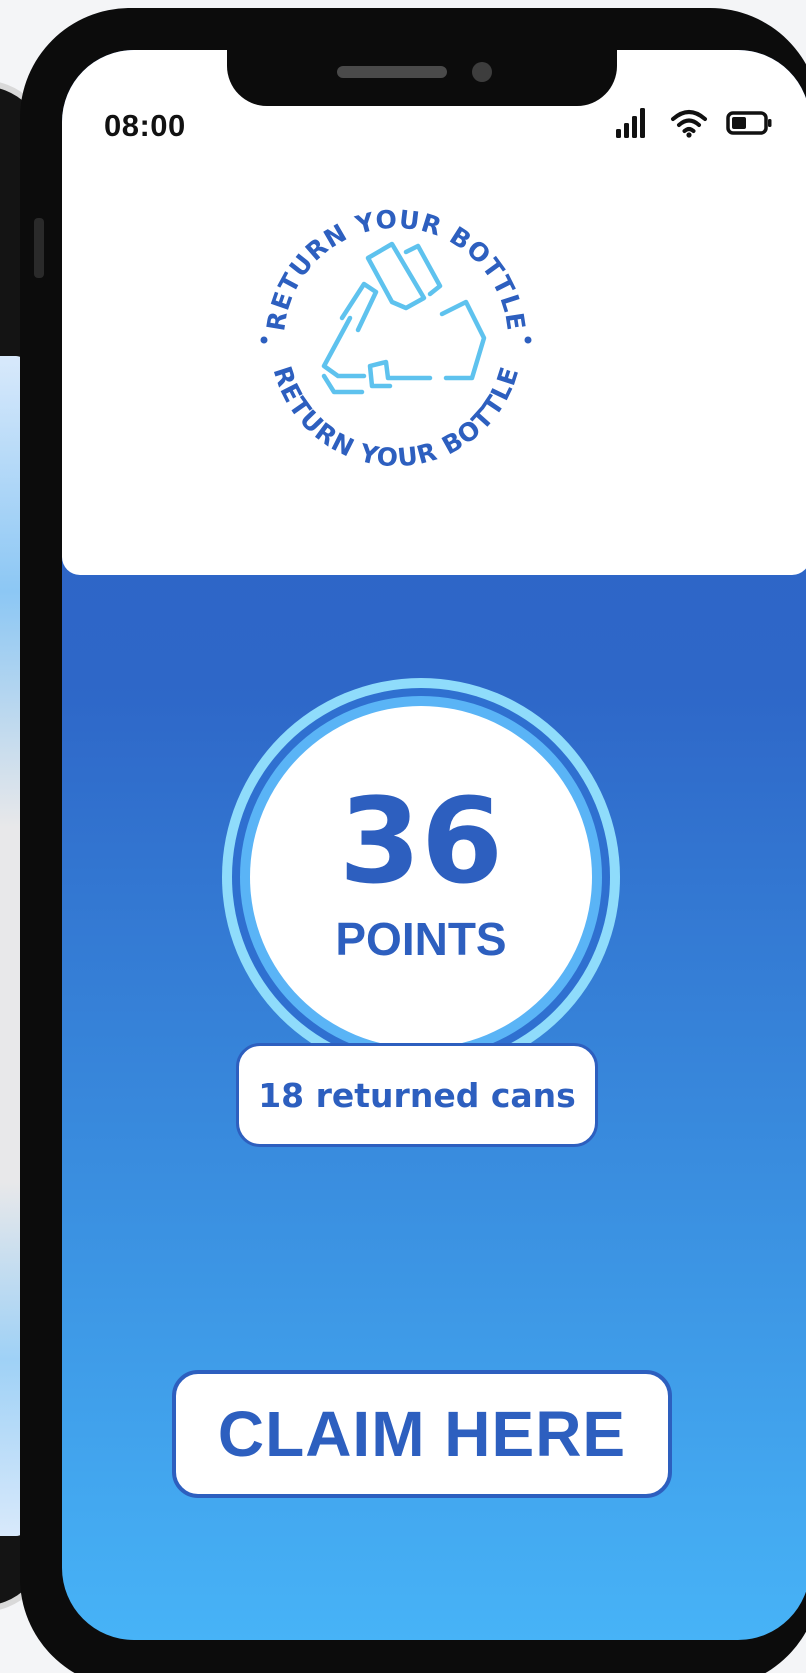 The height and width of the screenshot is (1673, 806). Describe the element at coordinates (392, 72) in the screenshot. I see `speaker-grille` at that location.